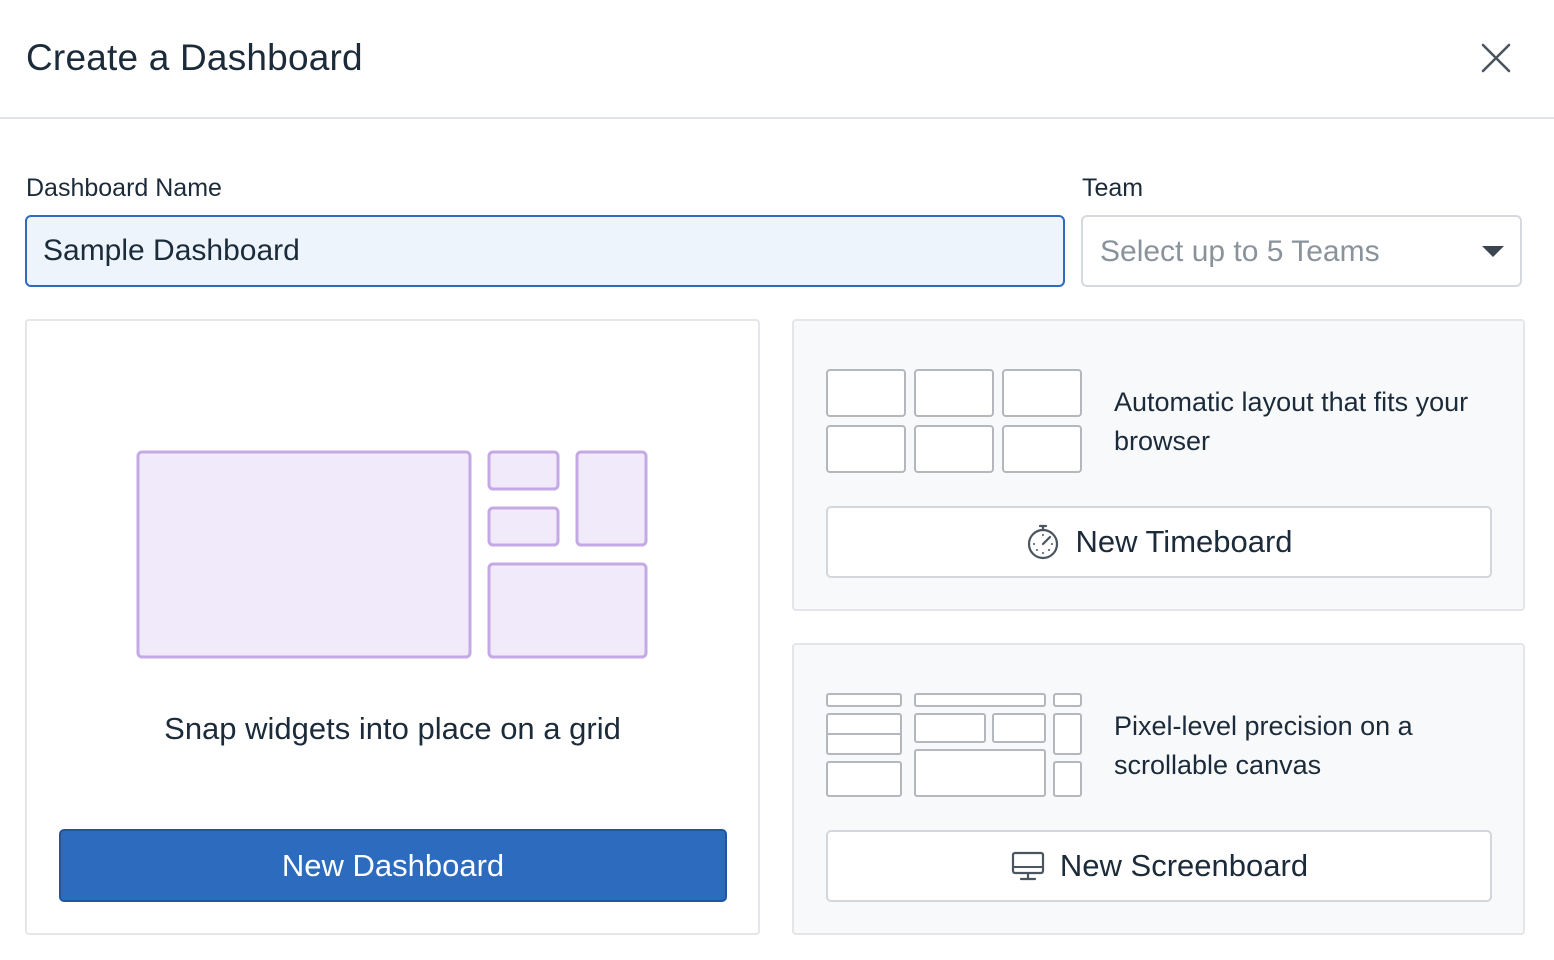  I want to click on team-label: Team, so click(1113, 188).